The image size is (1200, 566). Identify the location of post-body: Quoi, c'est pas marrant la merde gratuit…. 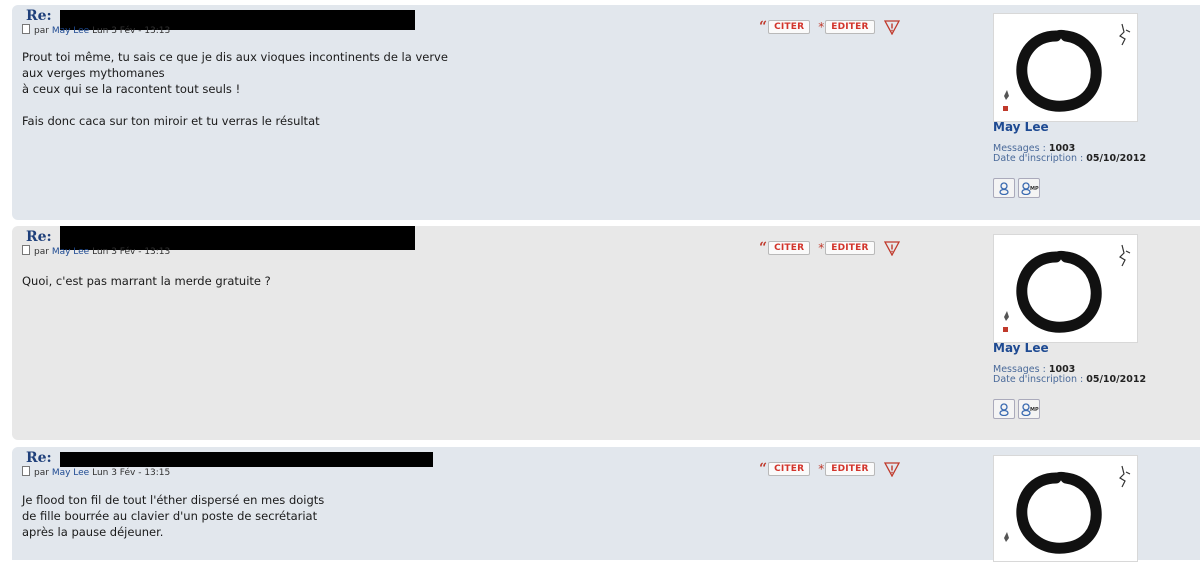
(146, 281).